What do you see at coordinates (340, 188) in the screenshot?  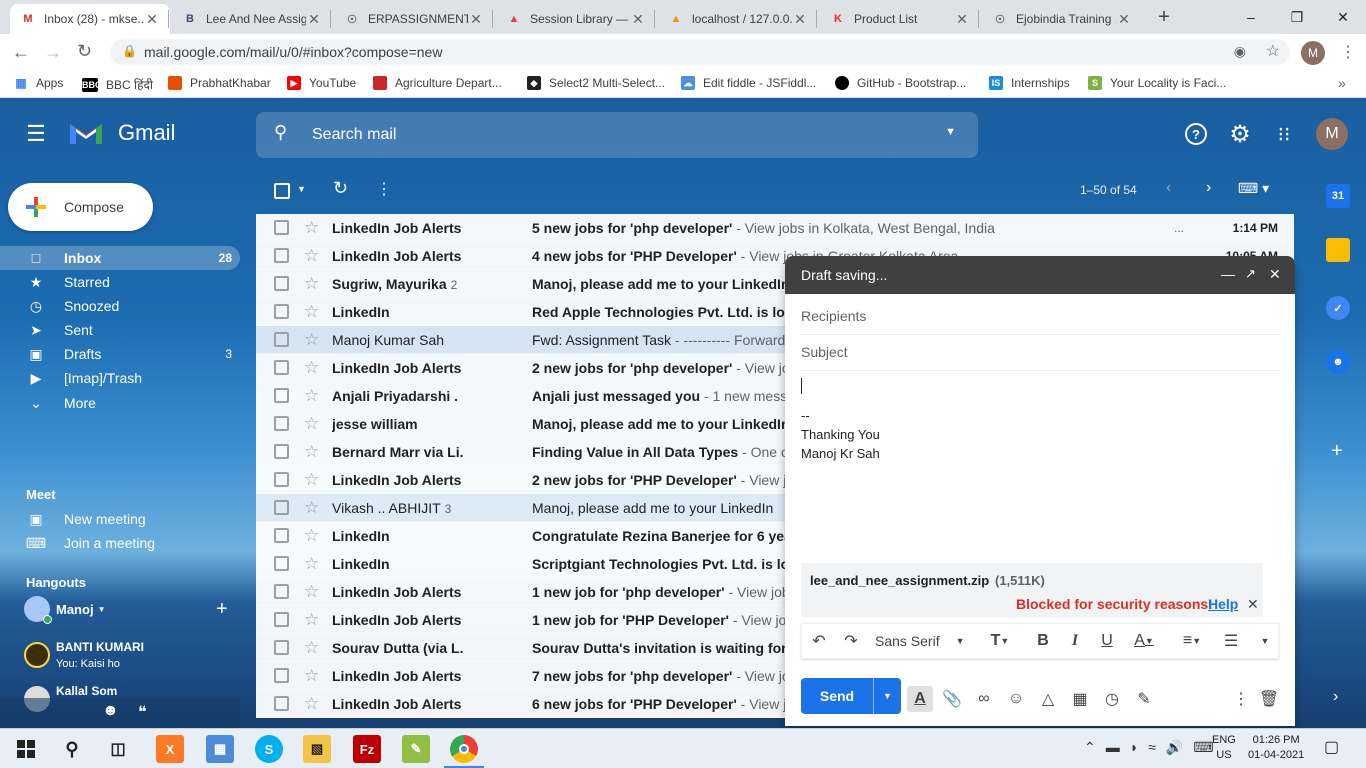 I see `refresh-icon: ↻` at bounding box center [340, 188].